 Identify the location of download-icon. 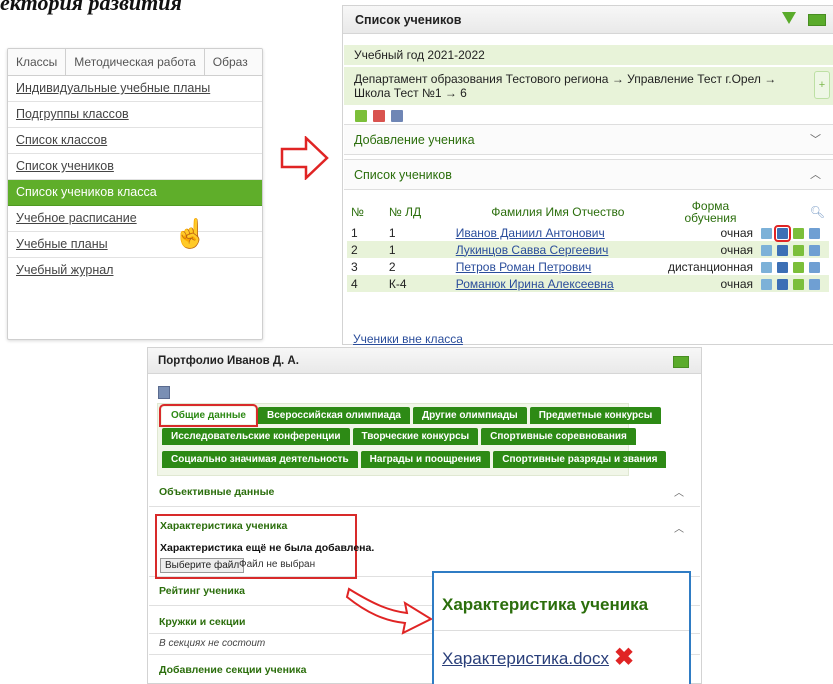
(789, 18).